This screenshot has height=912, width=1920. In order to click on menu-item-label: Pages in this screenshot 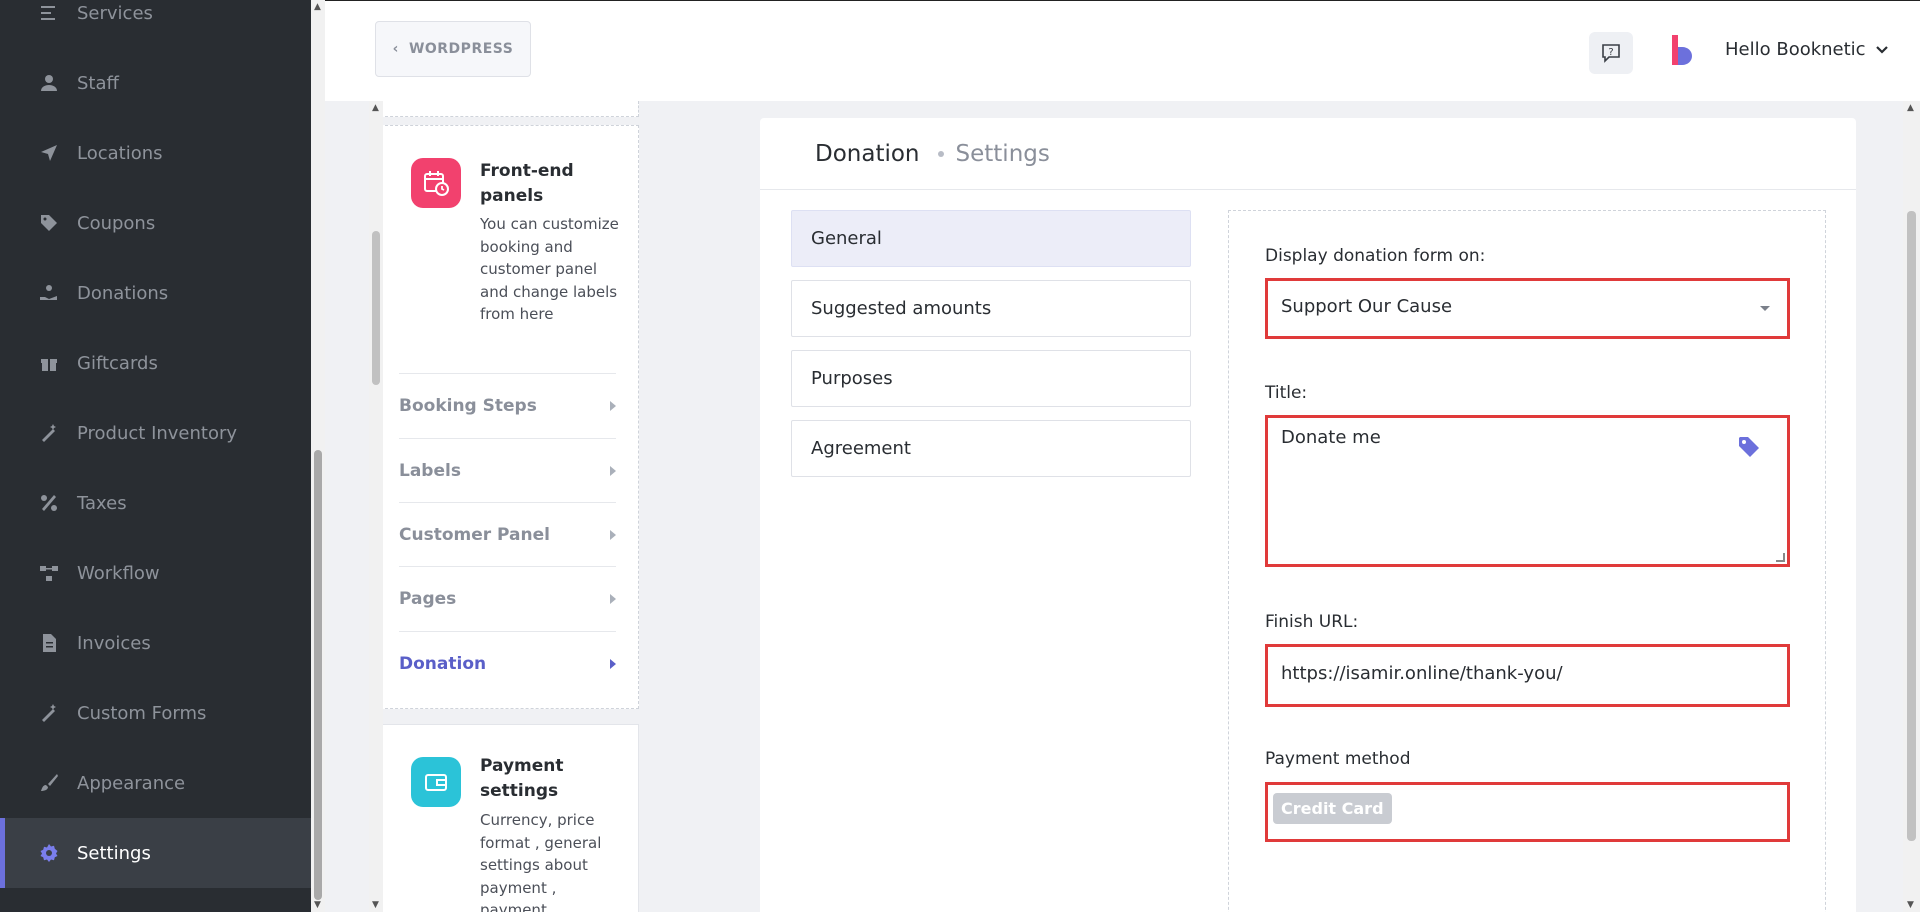, I will do `click(428, 598)`.